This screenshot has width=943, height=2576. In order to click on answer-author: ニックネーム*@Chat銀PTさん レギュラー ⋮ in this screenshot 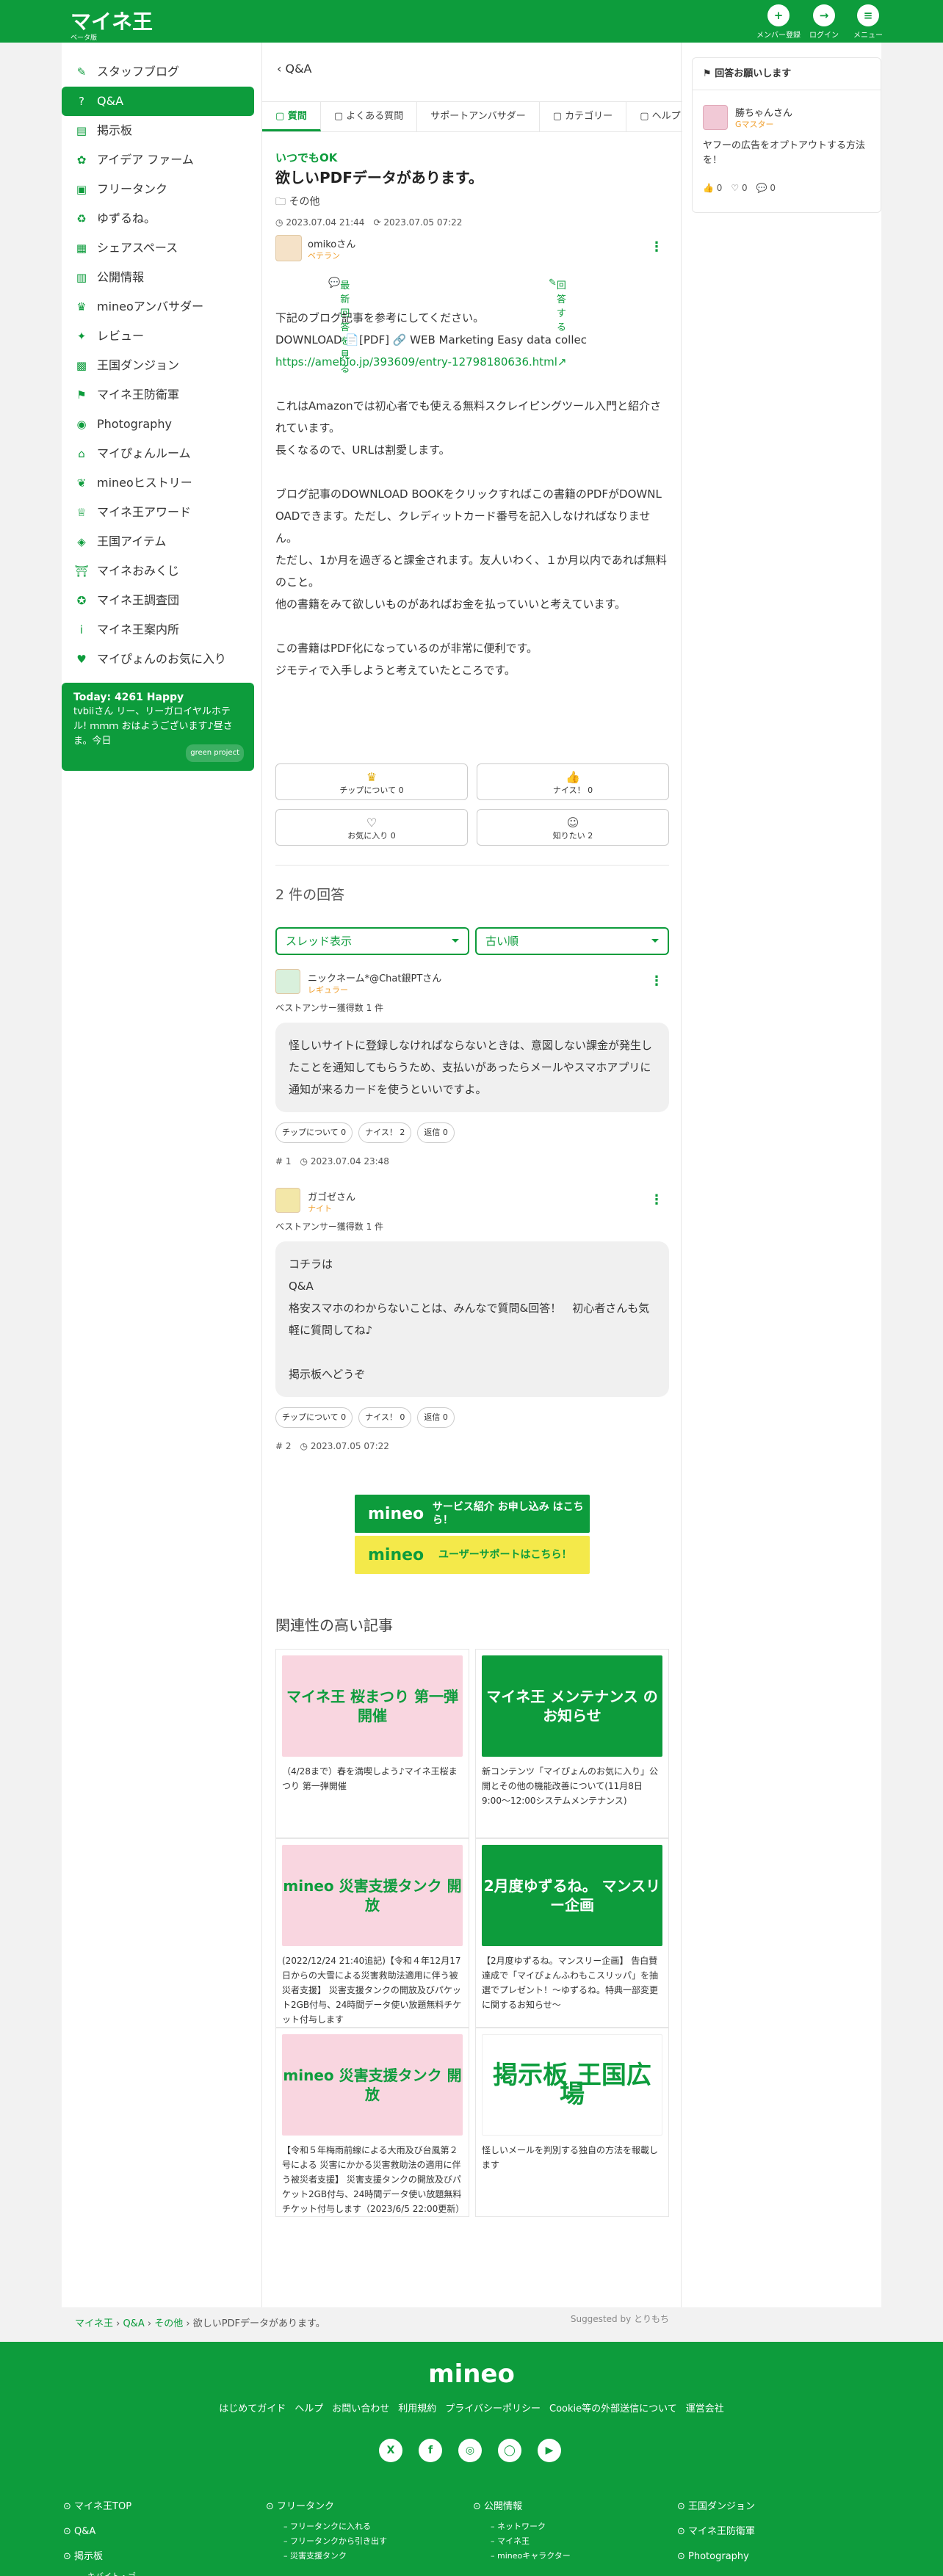, I will do `click(472, 982)`.